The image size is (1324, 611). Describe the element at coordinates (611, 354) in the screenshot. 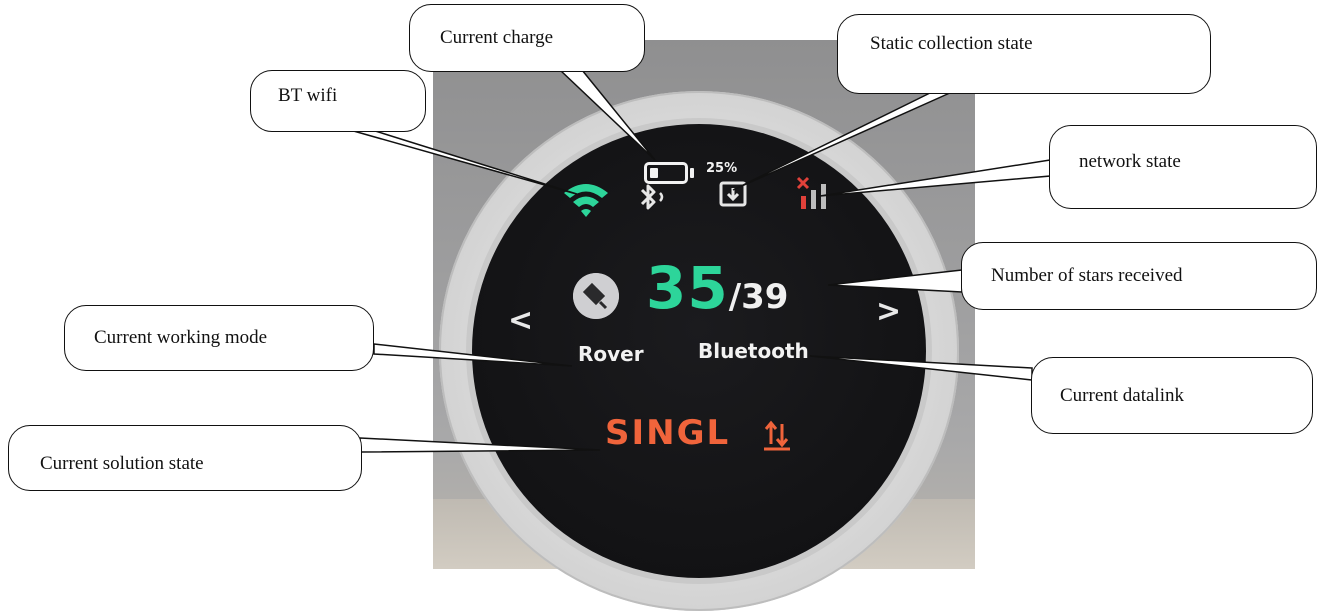

I see `working-mode-label: Rover` at that location.